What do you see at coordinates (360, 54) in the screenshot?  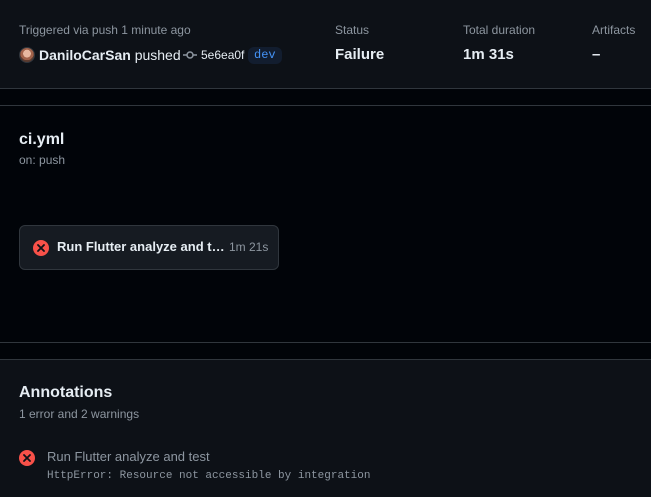 I see `status-value: Failure` at bounding box center [360, 54].